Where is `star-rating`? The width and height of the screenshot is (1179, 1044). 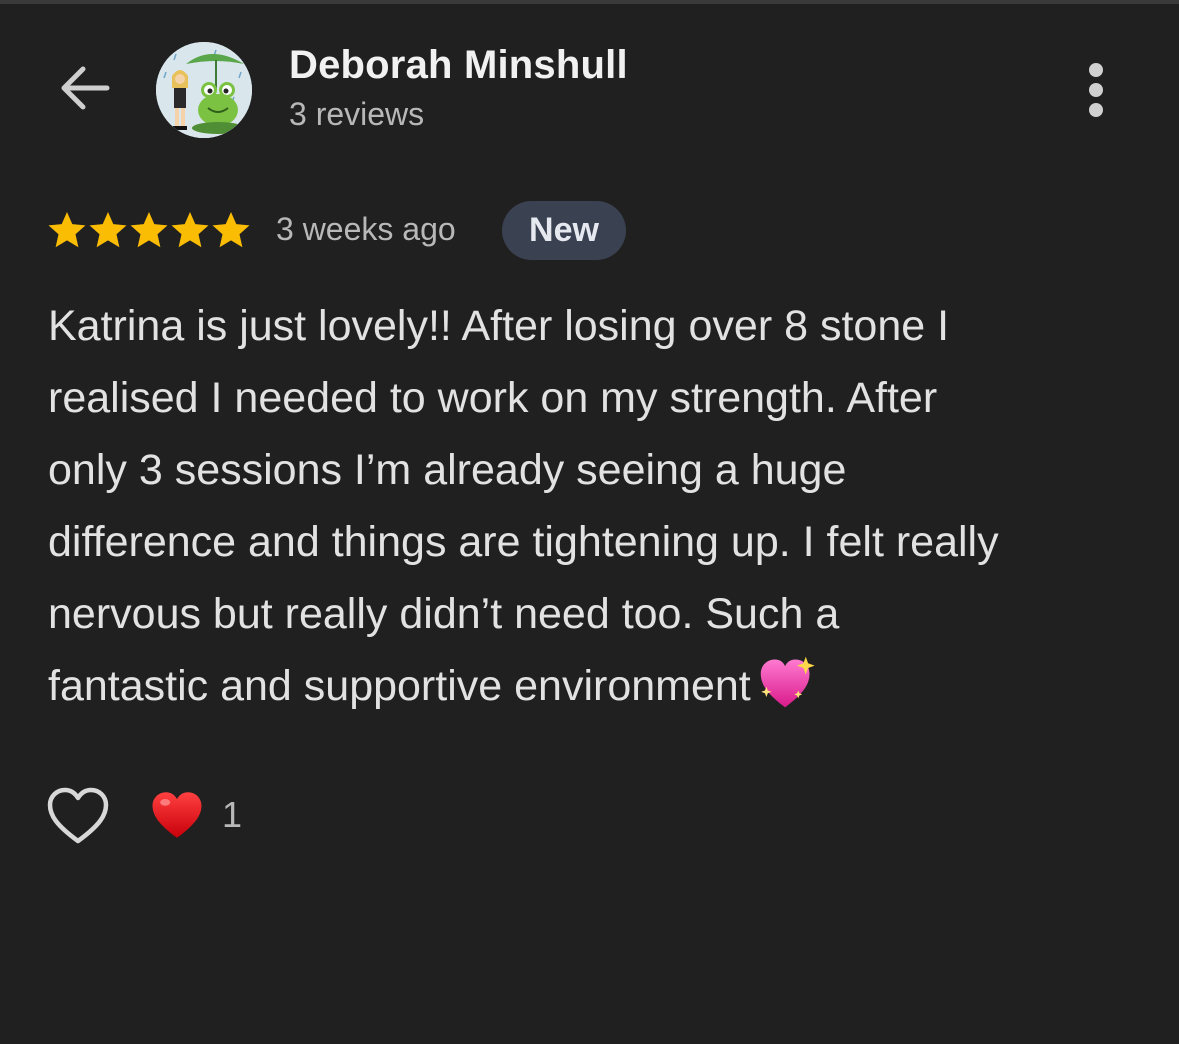
star-rating is located at coordinates (149, 230).